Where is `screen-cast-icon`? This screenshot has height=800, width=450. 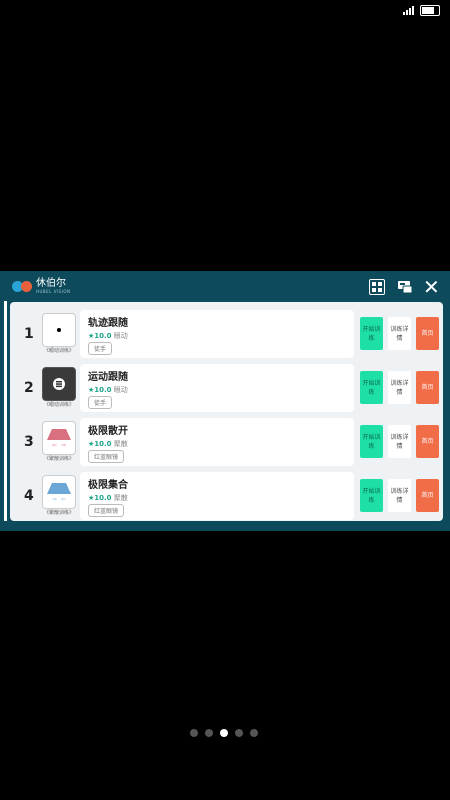 screen-cast-icon is located at coordinates (405, 287).